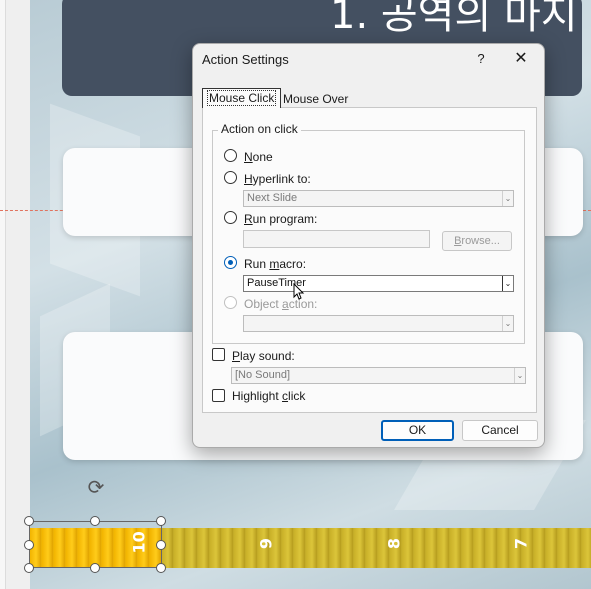  I want to click on macro-dropdown: PauseTimer ⌄, so click(378, 283).